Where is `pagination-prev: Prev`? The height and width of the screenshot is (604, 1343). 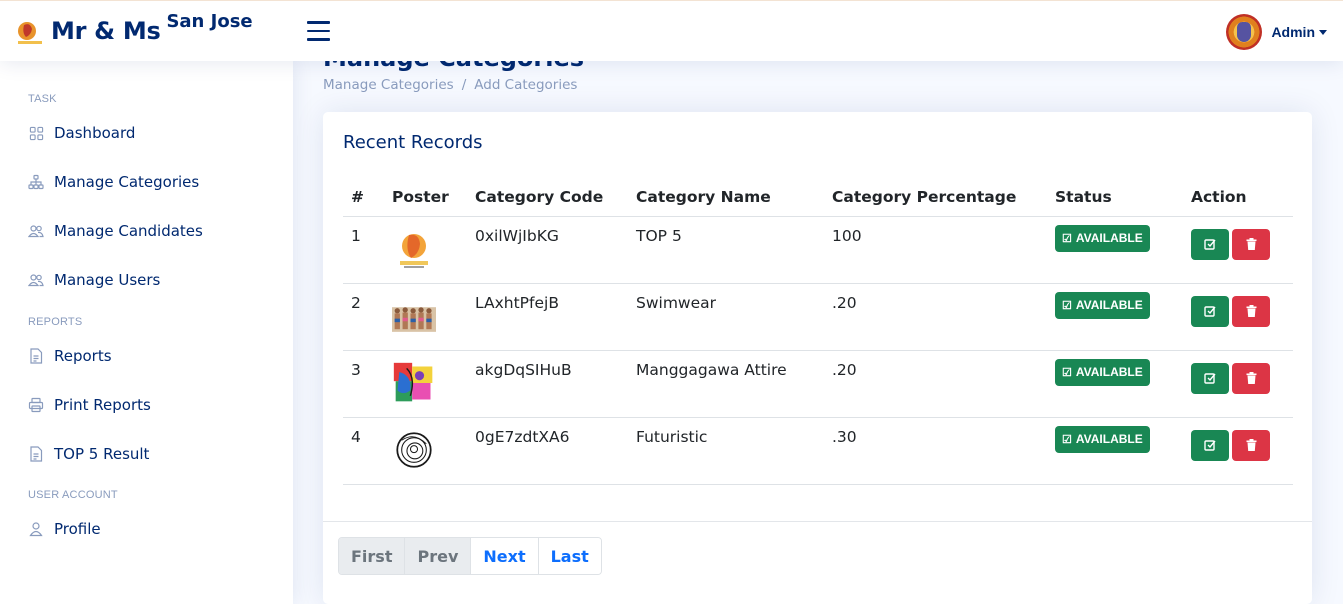
pagination-prev: Prev is located at coordinates (438, 556).